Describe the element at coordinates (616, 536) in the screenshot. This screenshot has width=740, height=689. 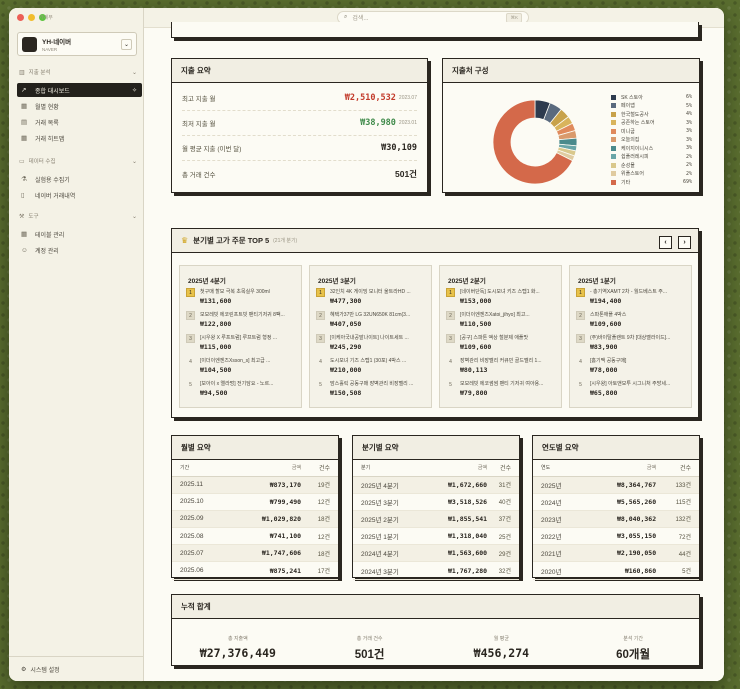
I see `table-row: 2022년 ₩3,055,150 72건` at that location.